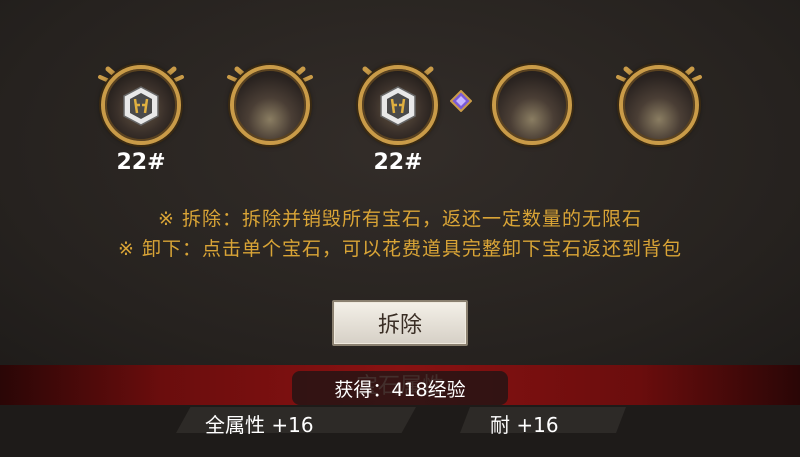  Describe the element at coordinates (141, 162) in the screenshot. I see `gem-level-label-1: 22#` at that location.